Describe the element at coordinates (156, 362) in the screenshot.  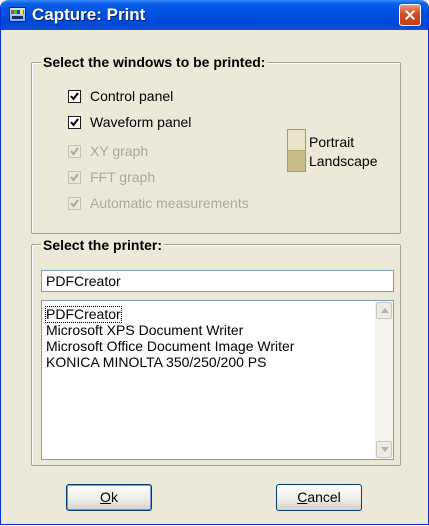
I see `printer-list-item: KONICA MINOLTA 350/250/200 PS` at that location.